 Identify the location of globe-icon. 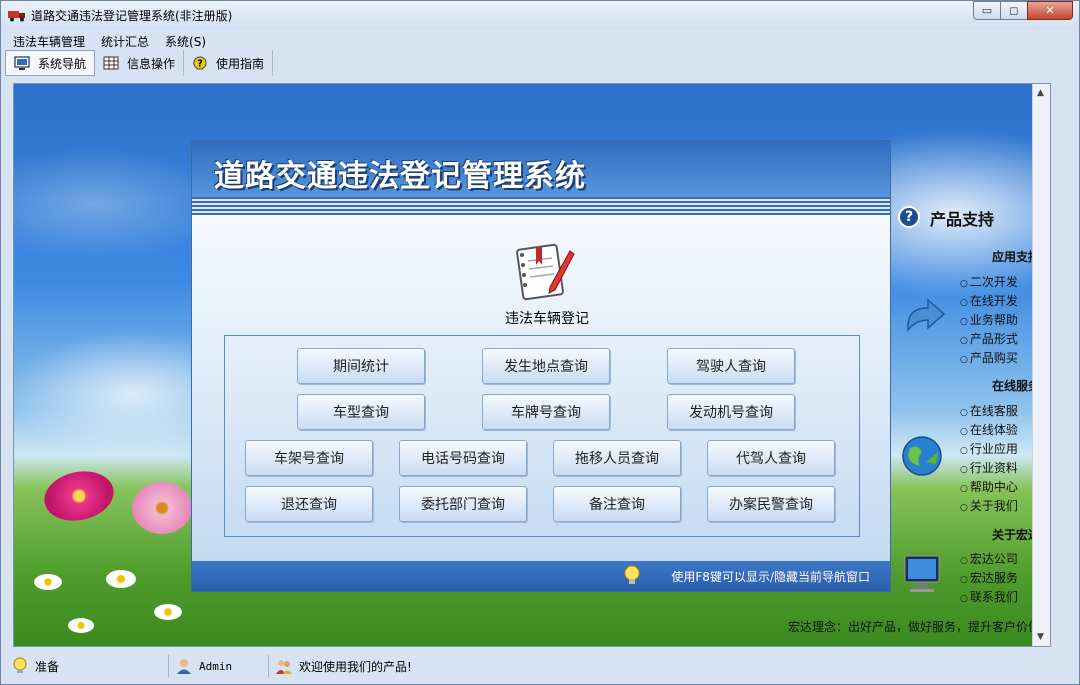
(922, 456).